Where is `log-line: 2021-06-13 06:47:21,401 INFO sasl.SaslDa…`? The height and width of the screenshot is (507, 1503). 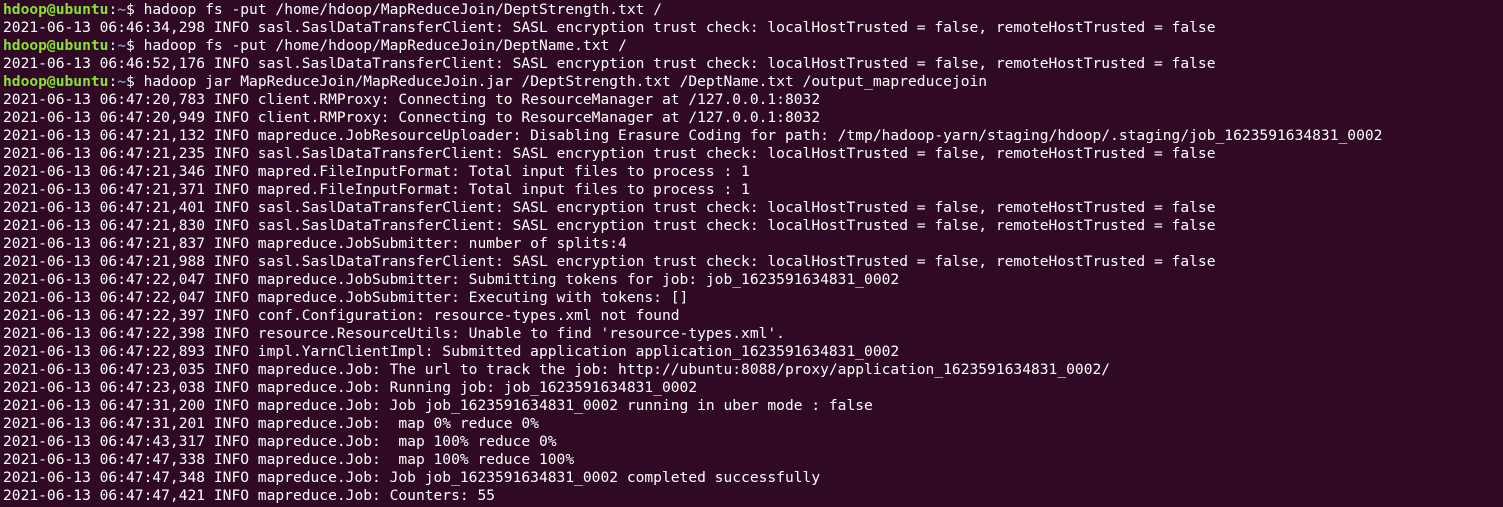 log-line: 2021-06-13 06:47:21,401 INFO sasl.SaslDa… is located at coordinates (609, 207).